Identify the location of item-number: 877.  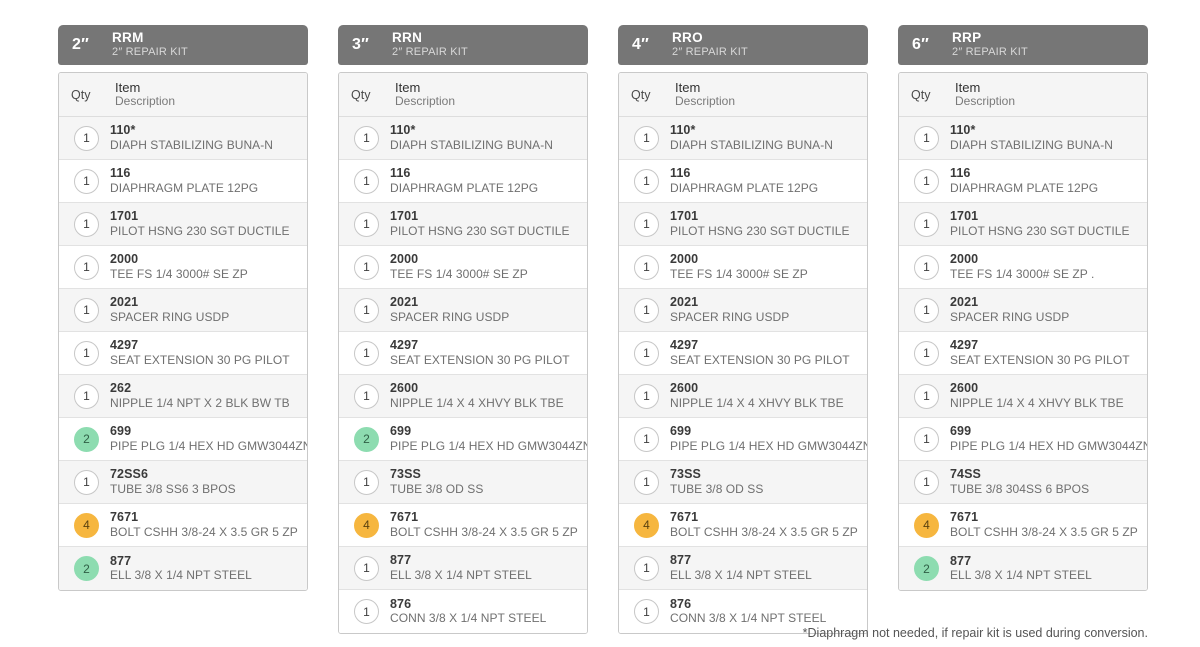
(681, 561).